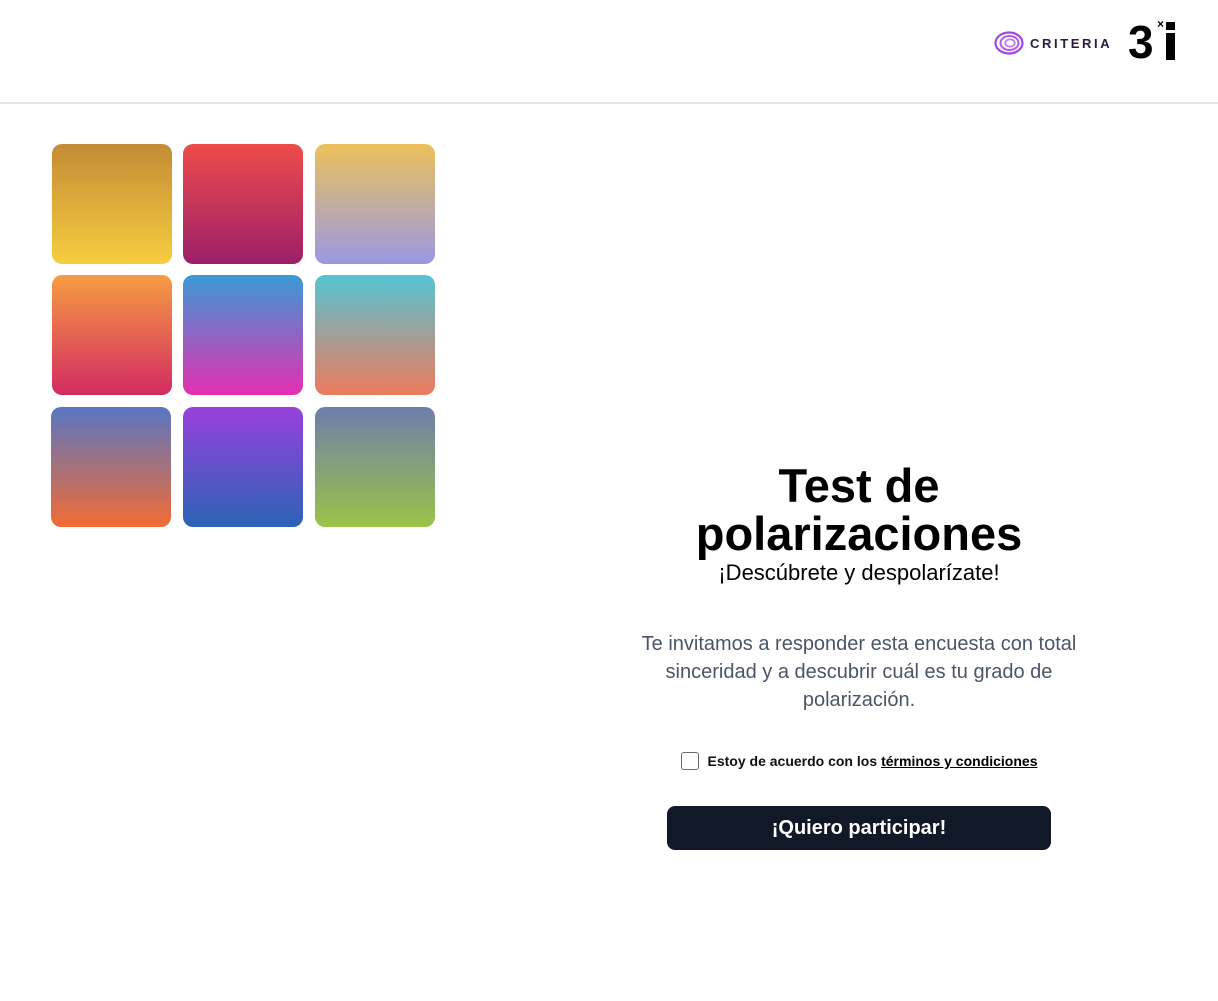  I want to click on gradient-tile-blue-pink, so click(243, 335).